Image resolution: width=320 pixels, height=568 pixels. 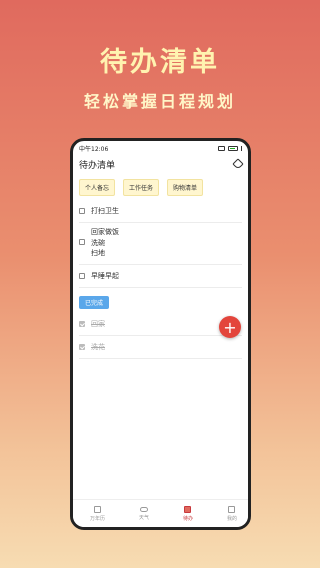 What do you see at coordinates (221, 148) in the screenshot?
I see `camera-icon` at bounding box center [221, 148].